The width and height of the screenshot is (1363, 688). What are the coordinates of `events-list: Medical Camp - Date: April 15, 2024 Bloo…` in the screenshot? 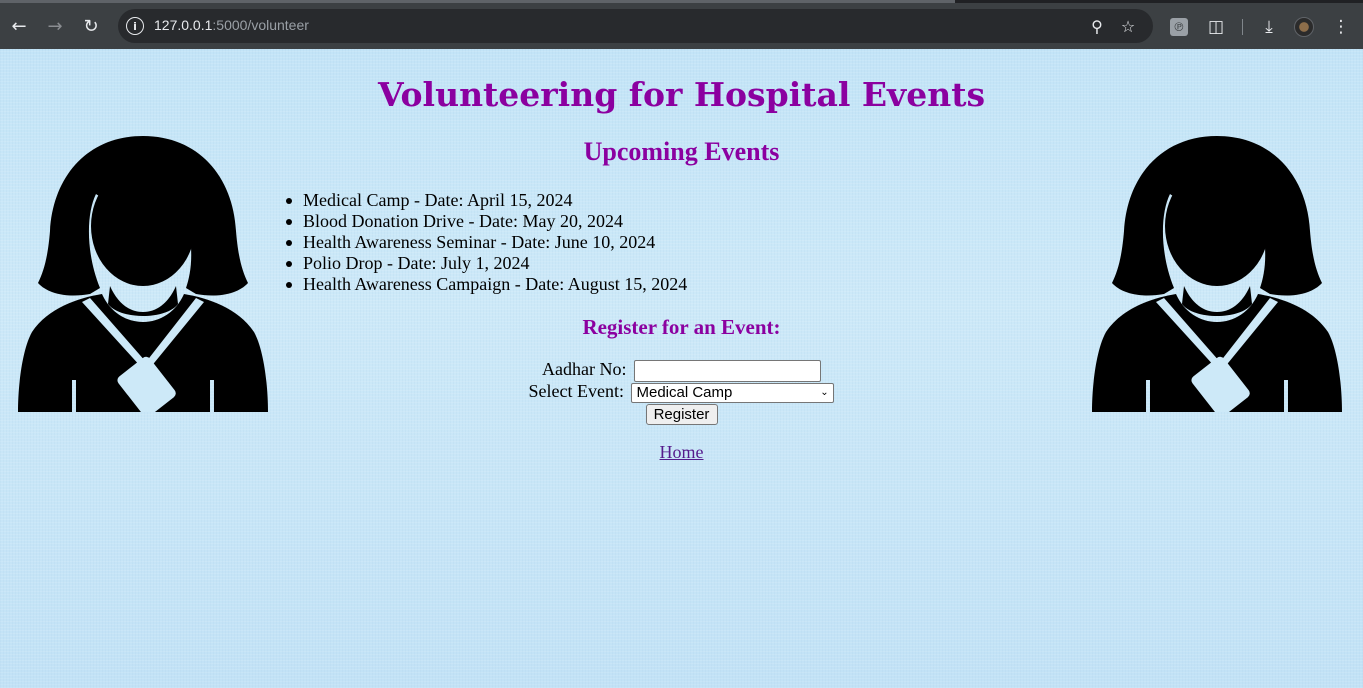 It's located at (486, 242).